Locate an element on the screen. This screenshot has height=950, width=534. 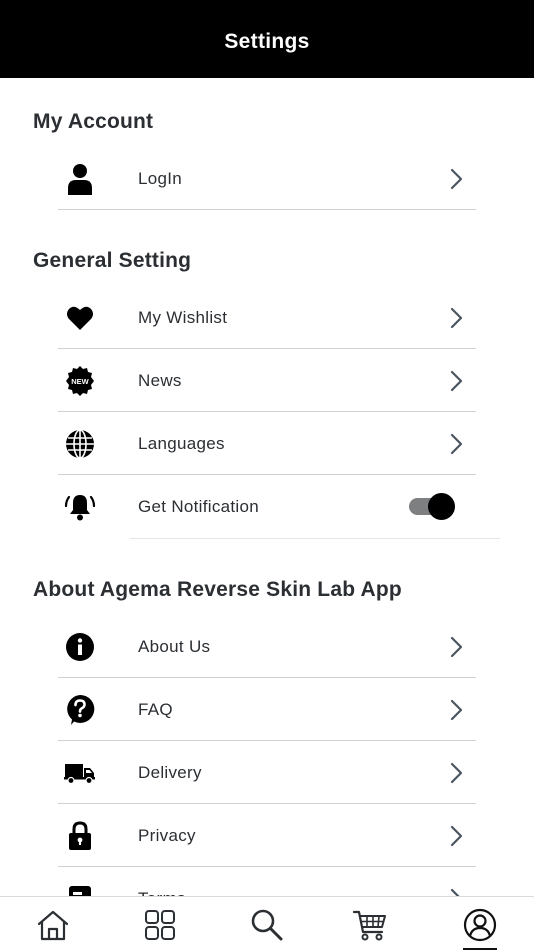
bottom-tab-bar is located at coordinates (267, 923).